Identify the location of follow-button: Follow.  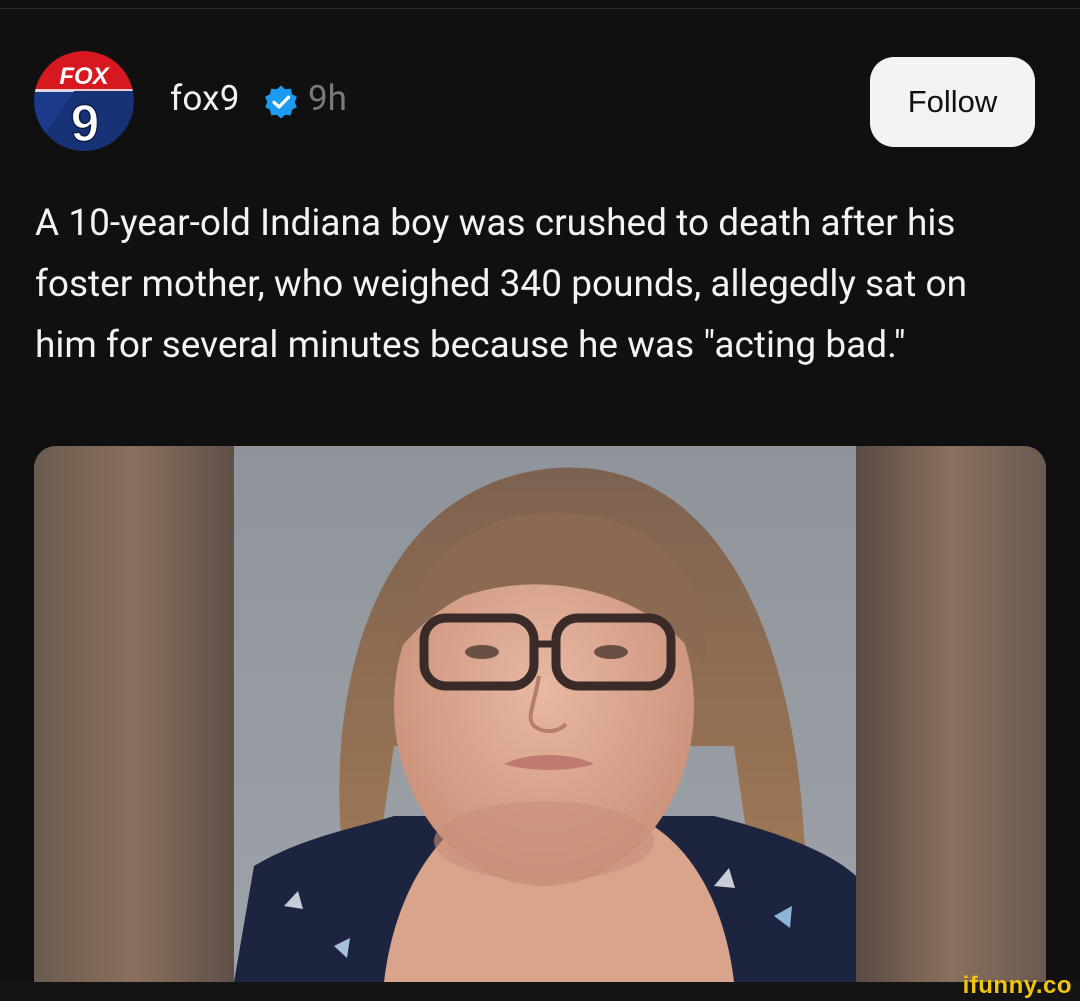
(952, 102).